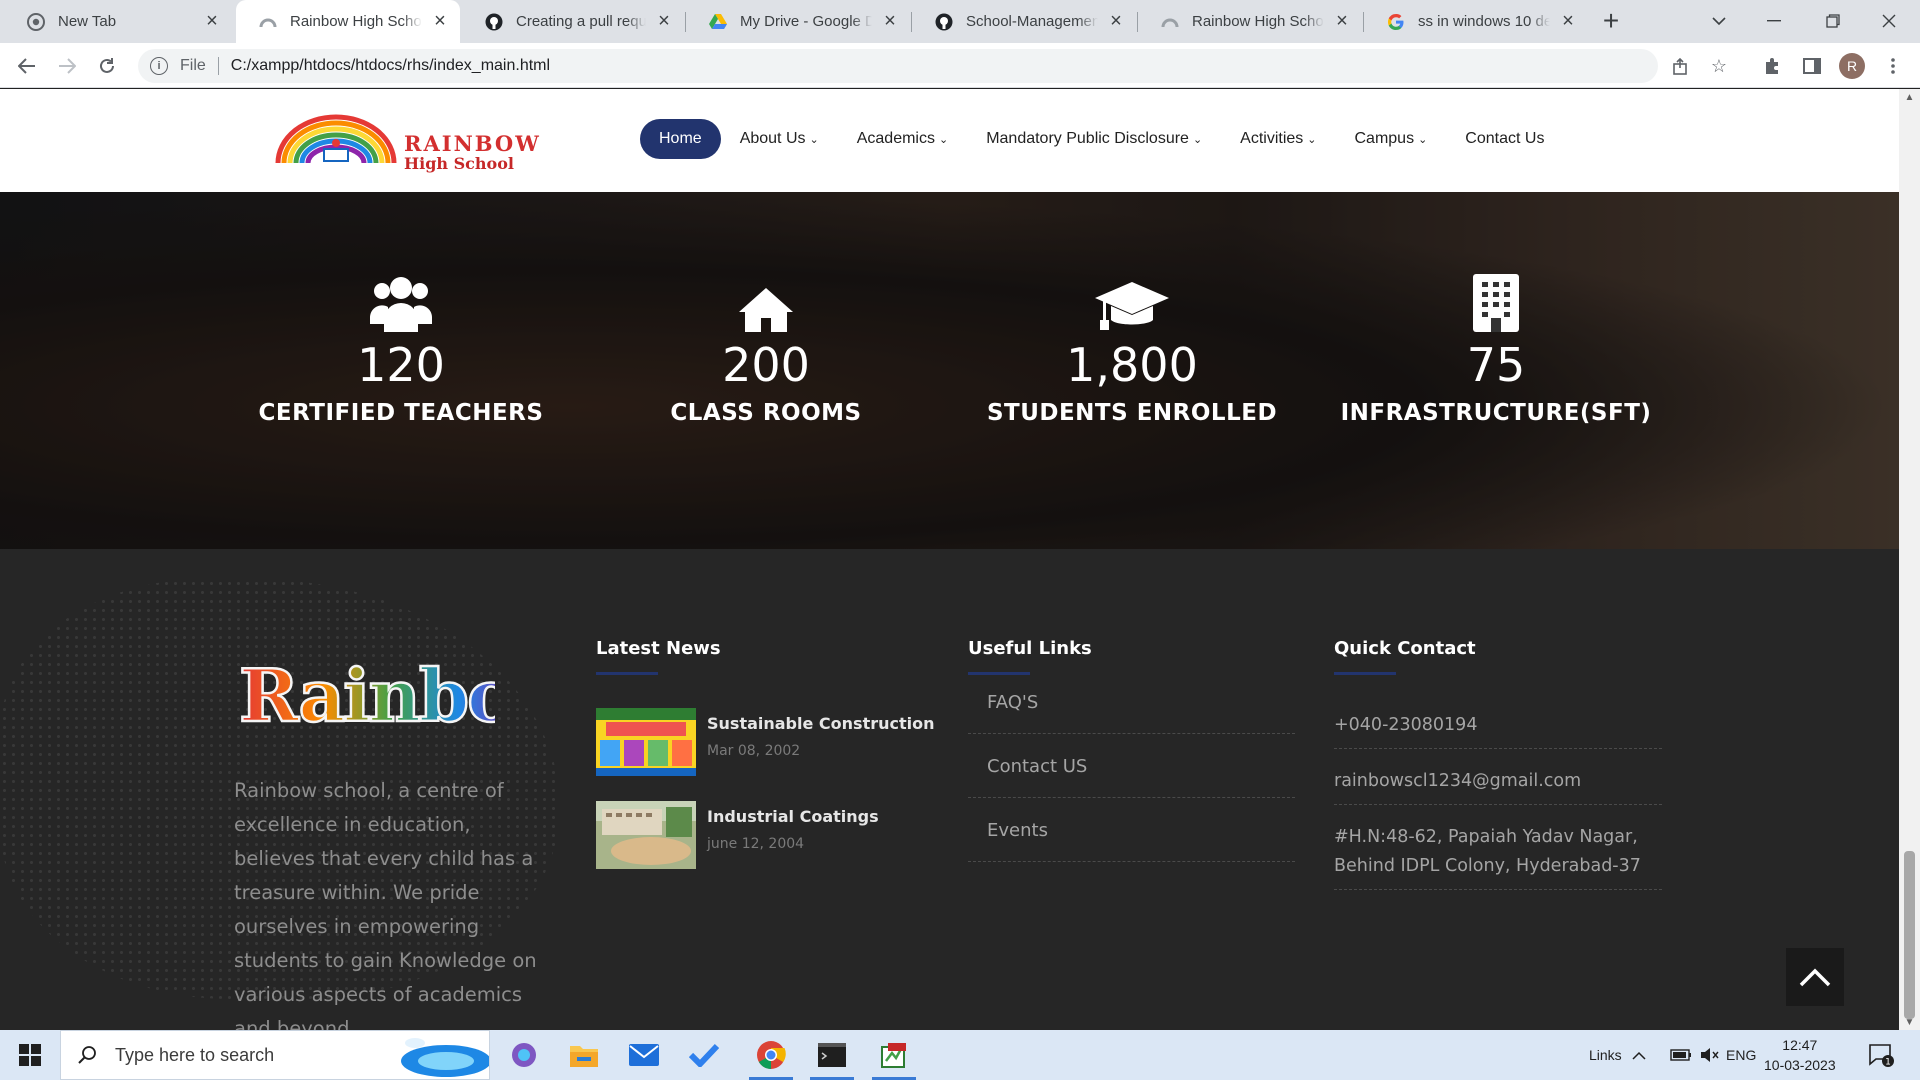 This screenshot has width=1920, height=1080. What do you see at coordinates (107, 66) in the screenshot?
I see `reload-icon` at bounding box center [107, 66].